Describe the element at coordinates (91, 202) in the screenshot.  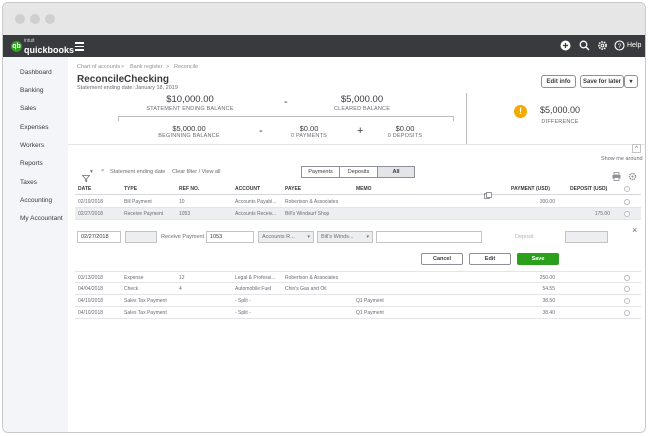
I see `cell-date: 02/19/2018` at that location.